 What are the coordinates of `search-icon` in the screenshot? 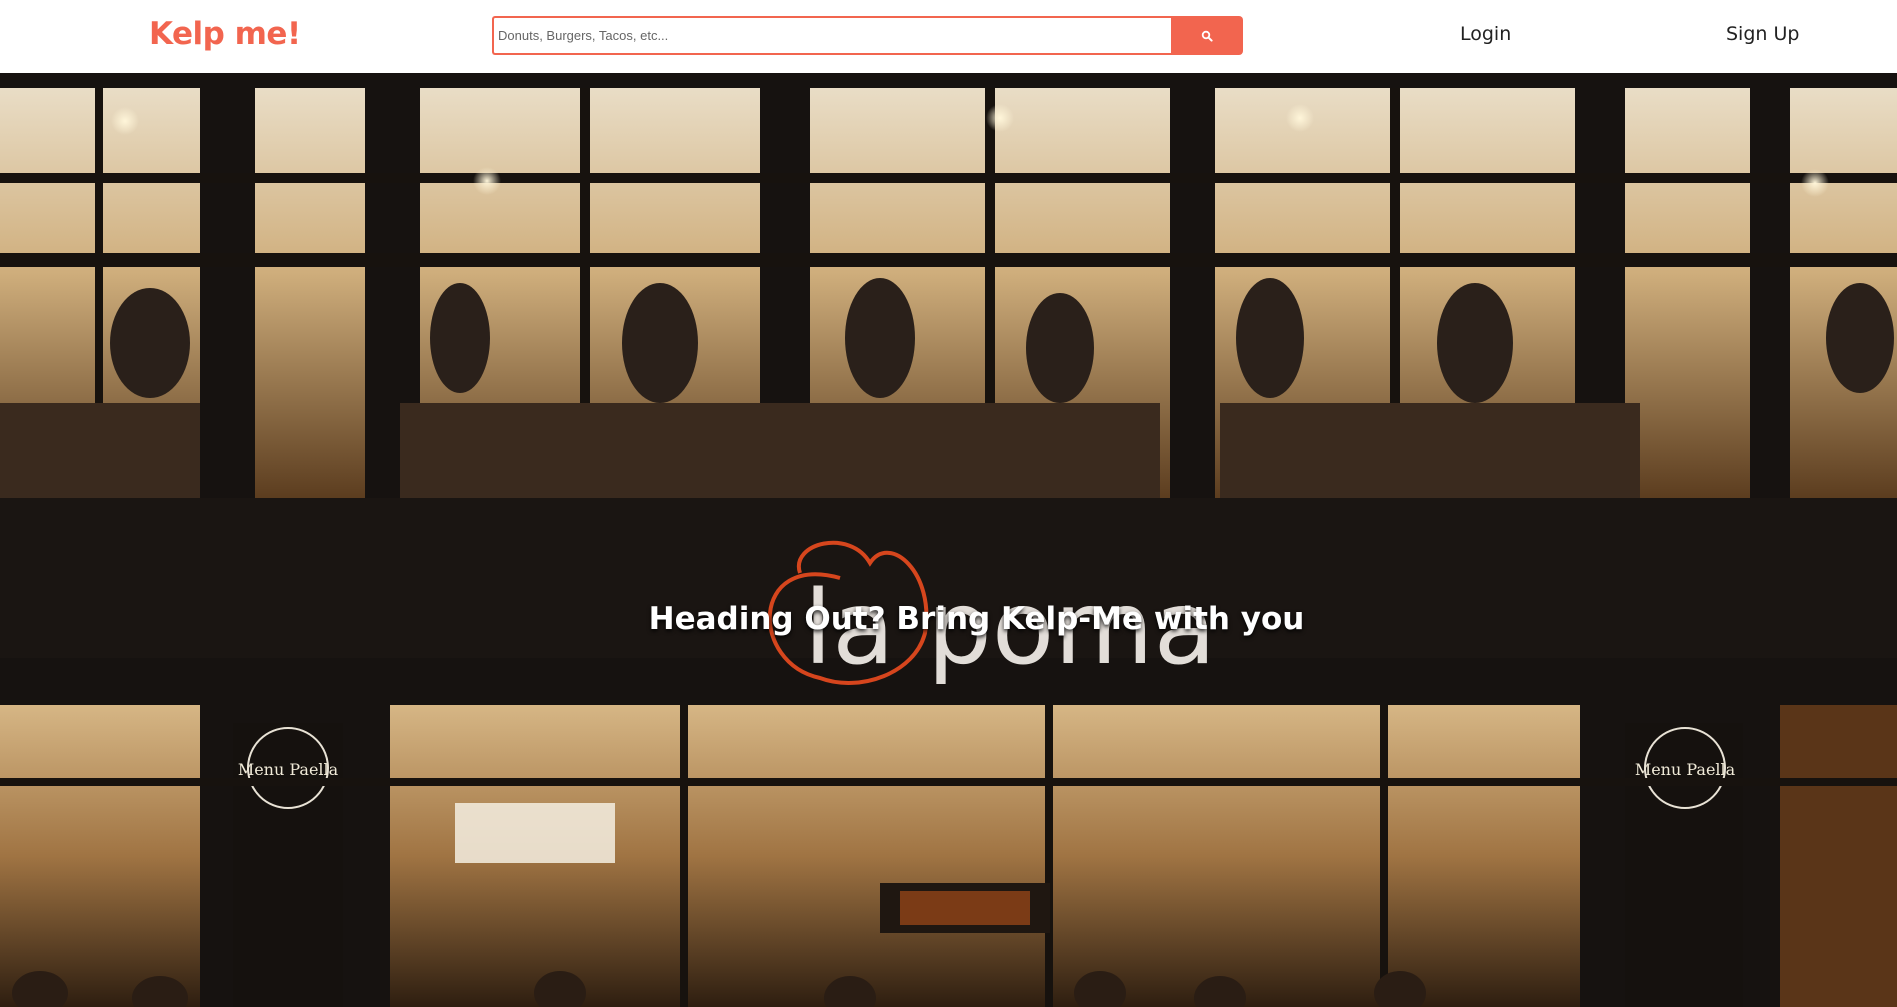 It's located at (1207, 36).